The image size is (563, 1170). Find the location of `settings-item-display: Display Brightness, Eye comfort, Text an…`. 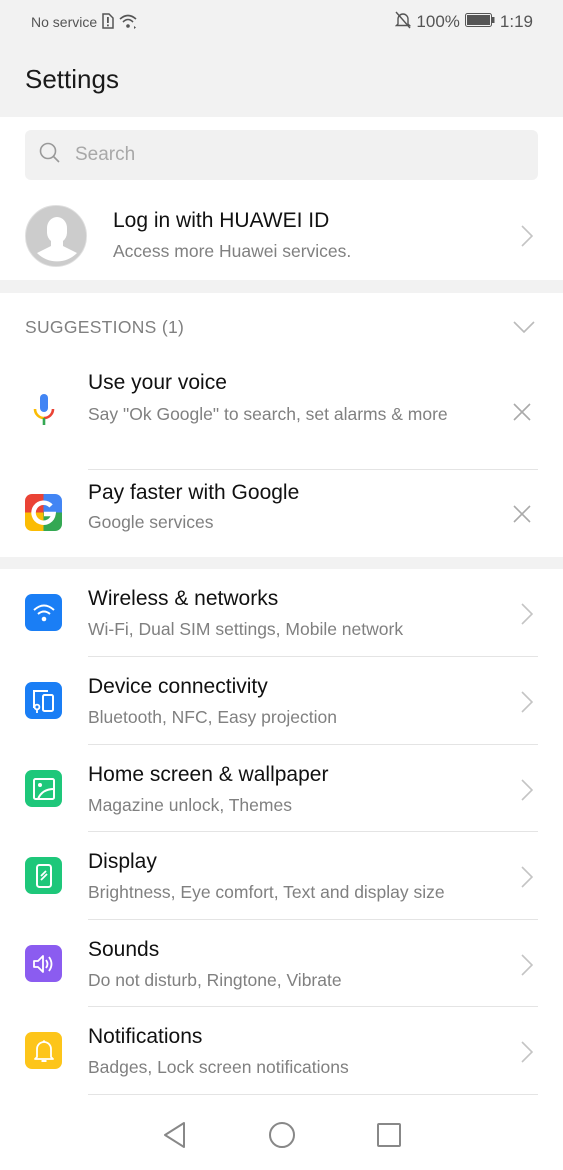

settings-item-display: Display Brightness, Eye comfort, Text an… is located at coordinates (281, 876).